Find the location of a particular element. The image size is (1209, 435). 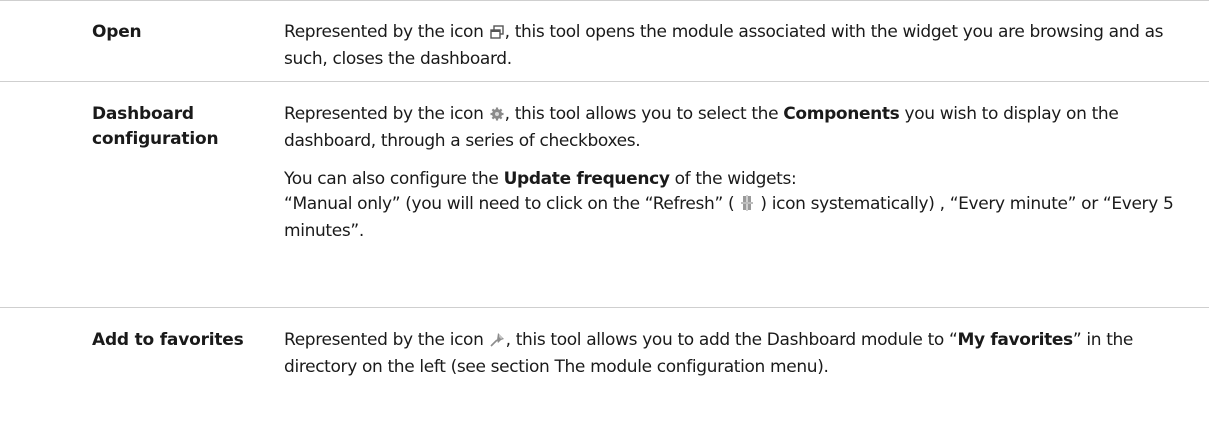

desc-bold-text: Update frequency is located at coordinates (586, 179).